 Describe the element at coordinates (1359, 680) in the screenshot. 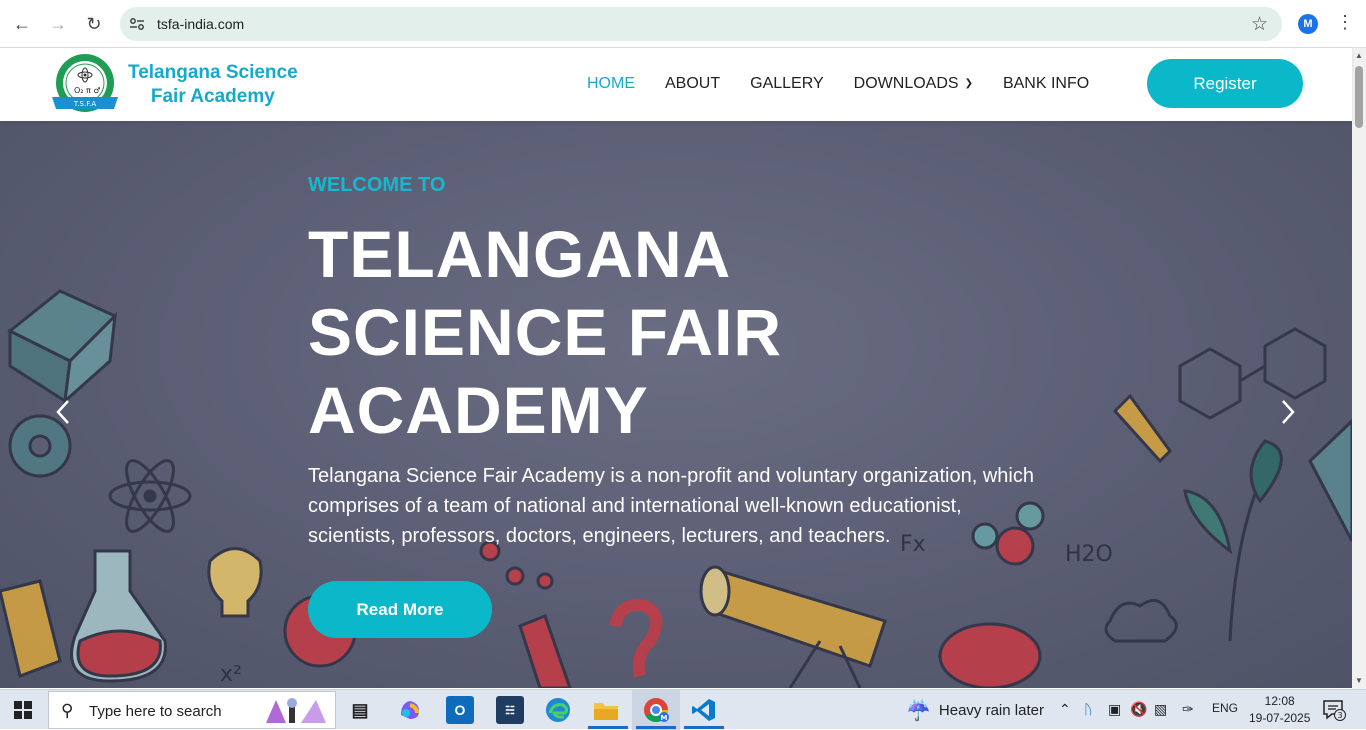

I see `scroll-down-icon: ▼` at that location.